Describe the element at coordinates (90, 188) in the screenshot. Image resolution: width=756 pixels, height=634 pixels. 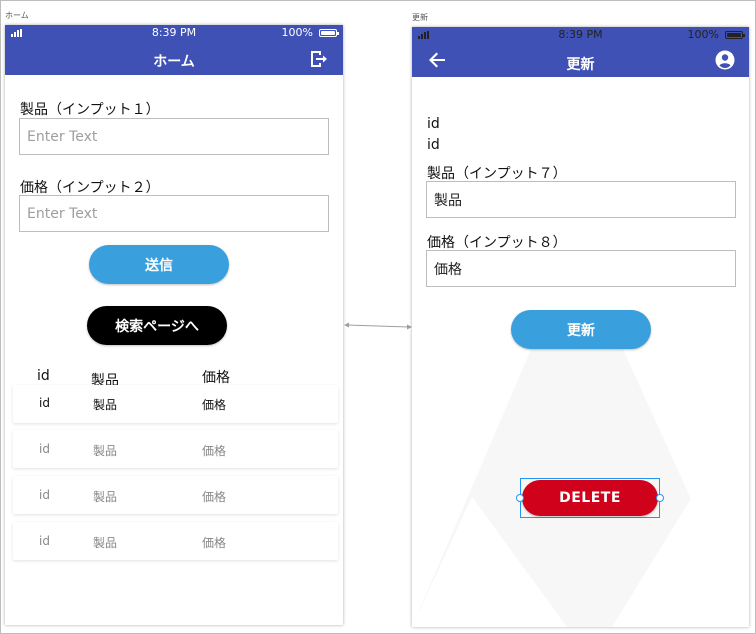
I see `price-field-label: 価格（インプット２）` at that location.